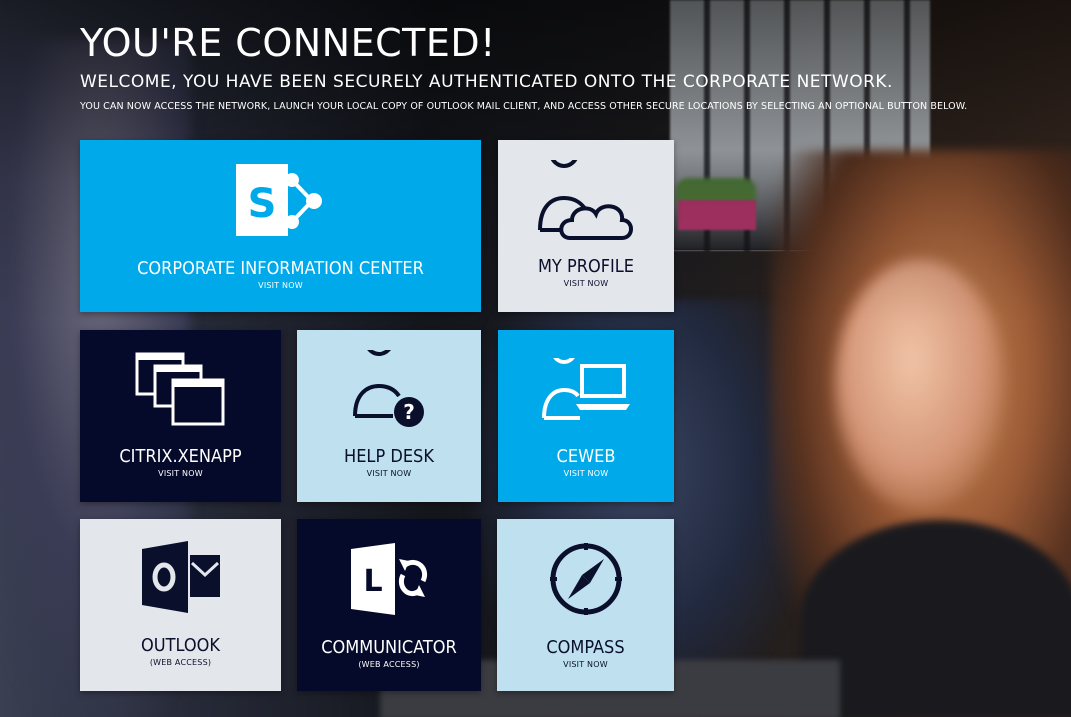 The height and width of the screenshot is (717, 1071). Describe the element at coordinates (586, 389) in the screenshot. I see `user-laptop-icon` at that location.